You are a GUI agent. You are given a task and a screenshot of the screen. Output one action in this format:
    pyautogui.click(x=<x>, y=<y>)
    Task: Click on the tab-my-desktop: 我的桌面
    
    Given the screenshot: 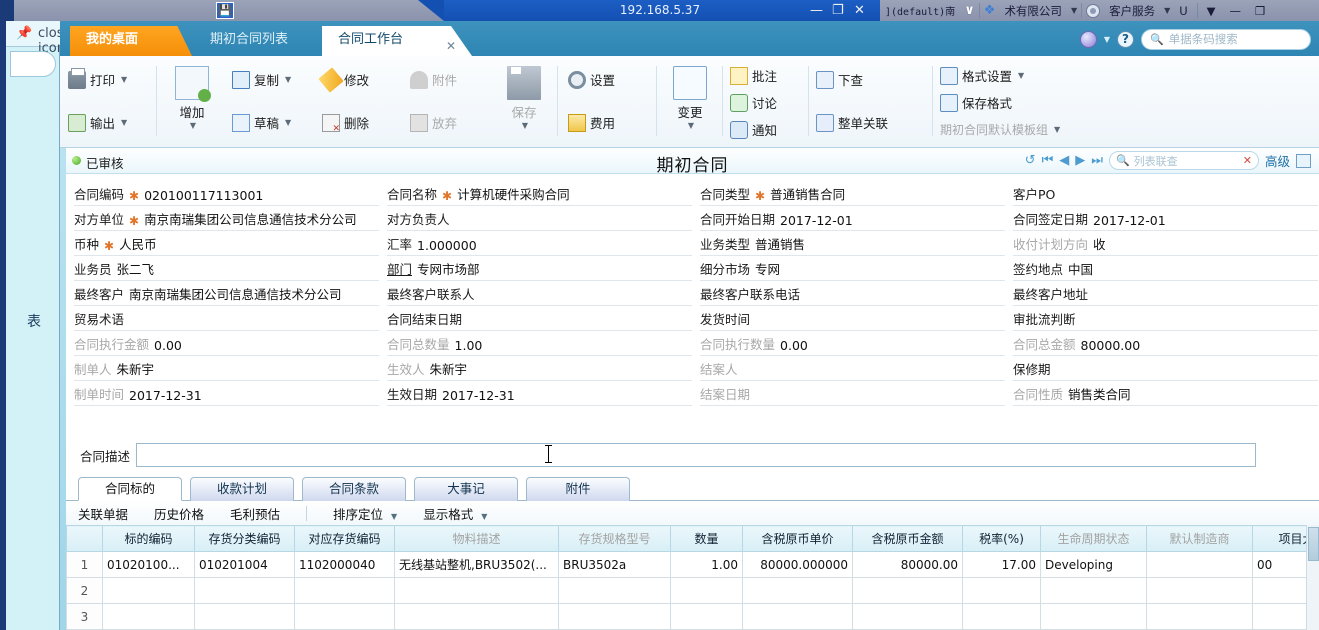 What is the action you would take?
    pyautogui.click(x=131, y=41)
    